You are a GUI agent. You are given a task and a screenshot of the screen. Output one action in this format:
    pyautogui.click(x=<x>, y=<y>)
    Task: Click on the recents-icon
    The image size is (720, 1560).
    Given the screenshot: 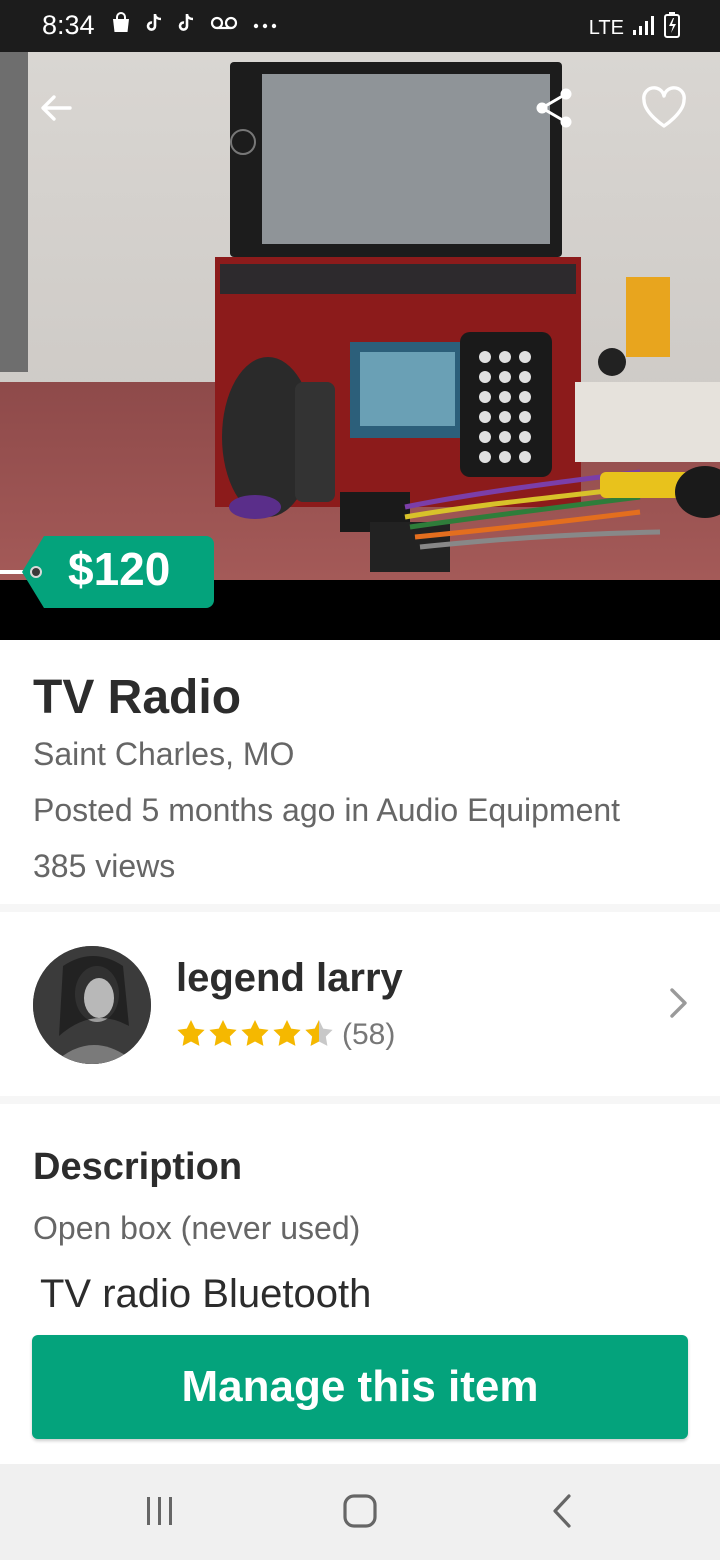 What is the action you would take?
    pyautogui.click(x=160, y=1513)
    